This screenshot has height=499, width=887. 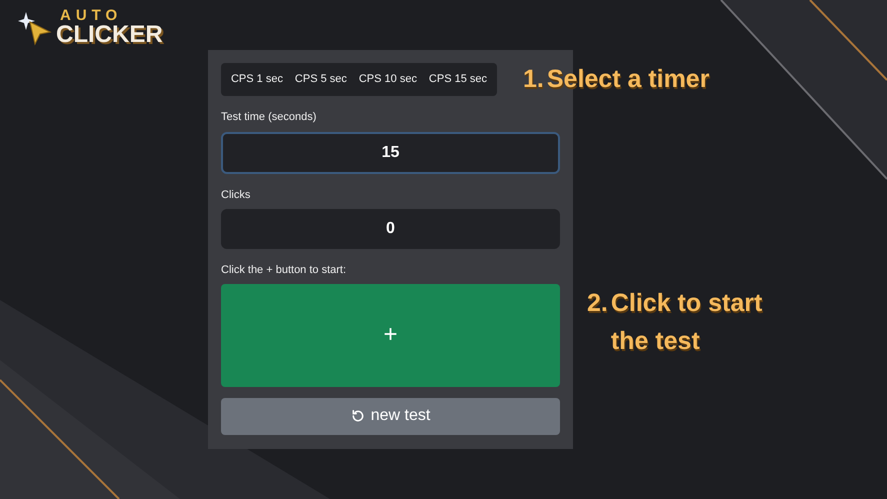 I want to click on reset-icon, so click(x=357, y=416).